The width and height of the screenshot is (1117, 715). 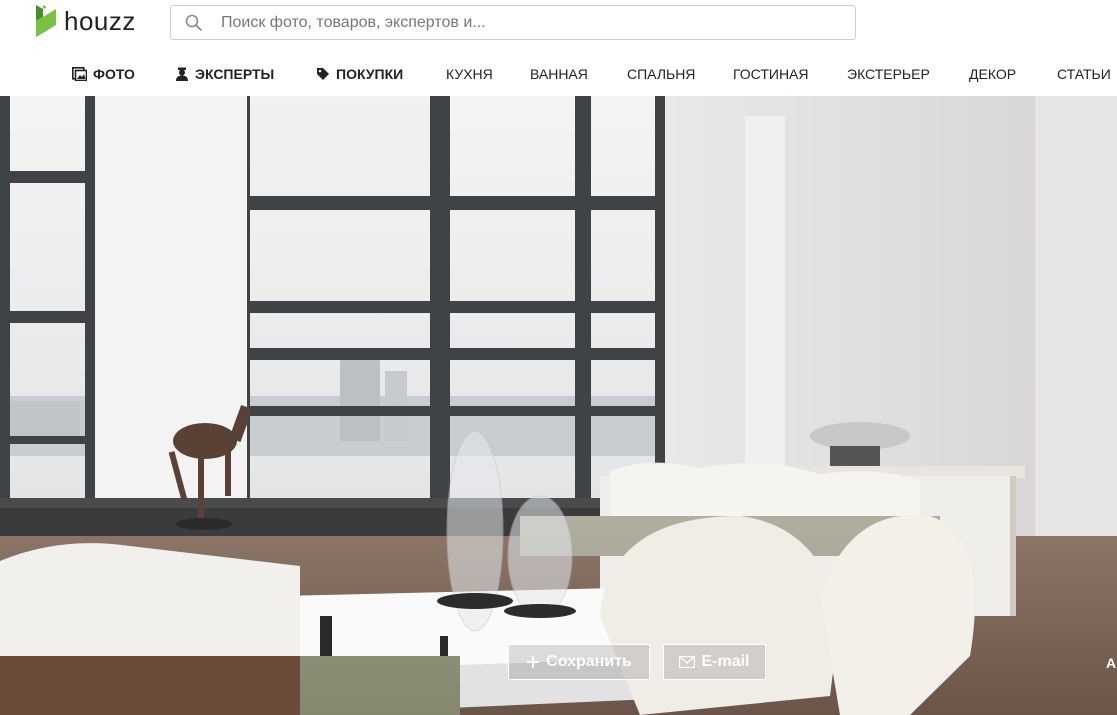 I want to click on nav-kitchen-label: КУХНЯ, so click(x=469, y=74).